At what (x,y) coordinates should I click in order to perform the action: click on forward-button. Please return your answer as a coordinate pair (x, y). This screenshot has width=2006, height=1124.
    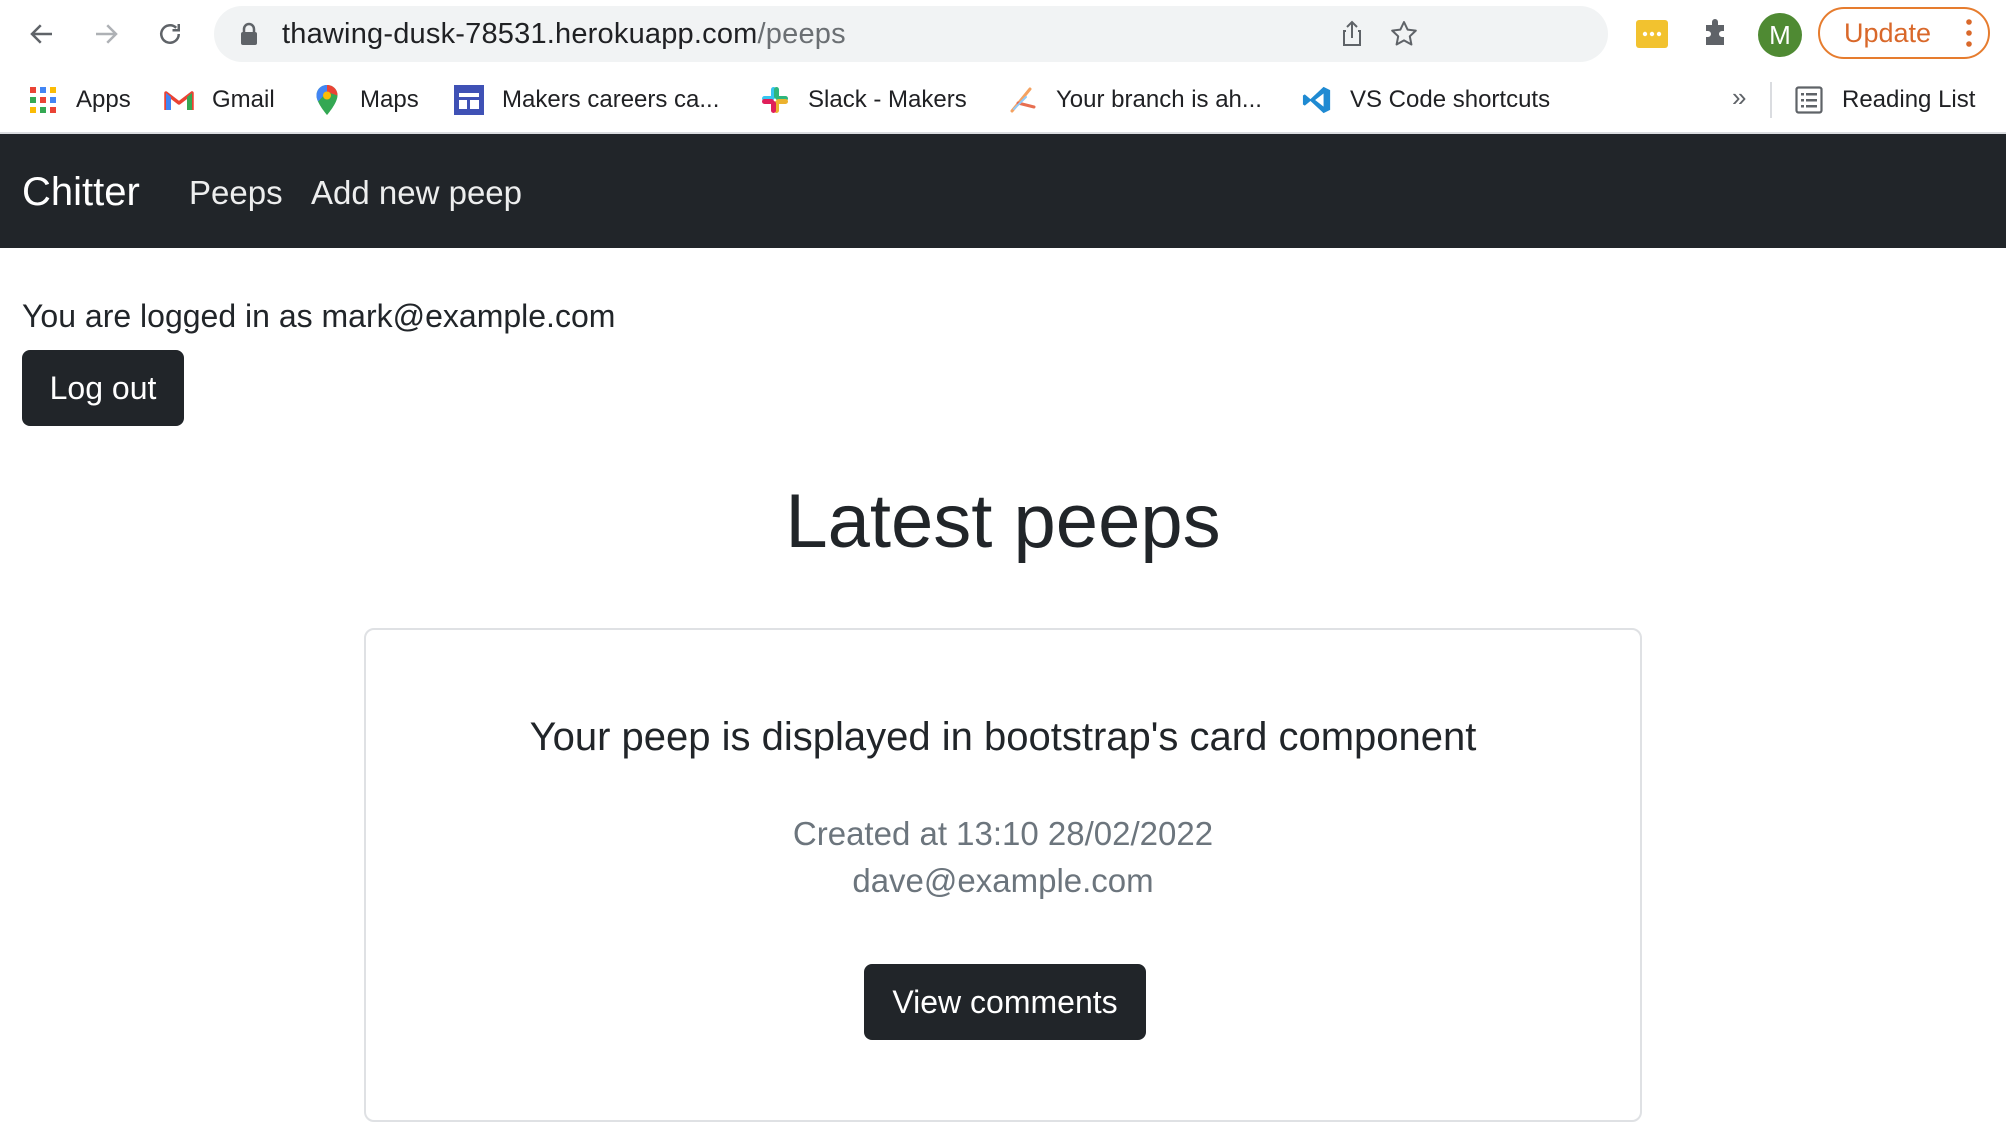
    Looking at the image, I should click on (106, 34).